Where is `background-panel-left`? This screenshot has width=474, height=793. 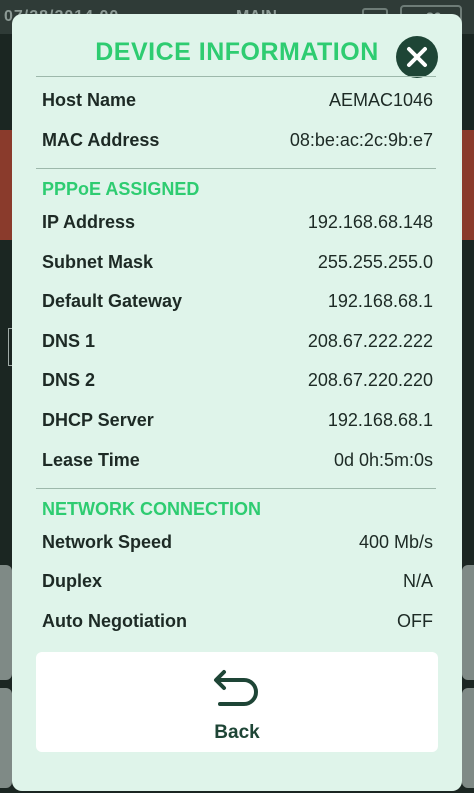 background-panel-left is located at coordinates (6, 185).